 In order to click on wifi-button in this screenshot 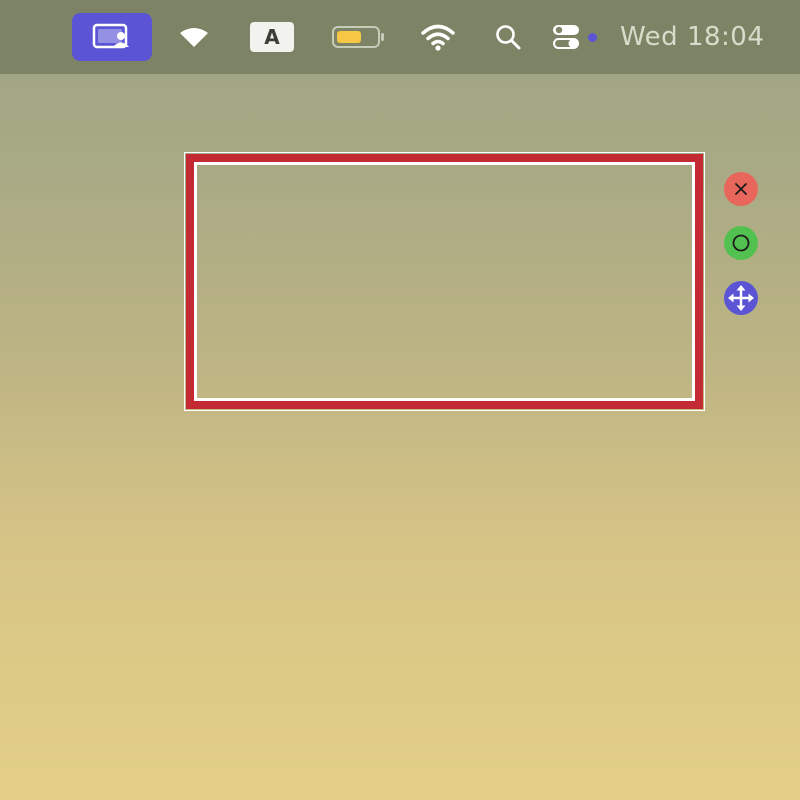, I will do `click(438, 37)`.